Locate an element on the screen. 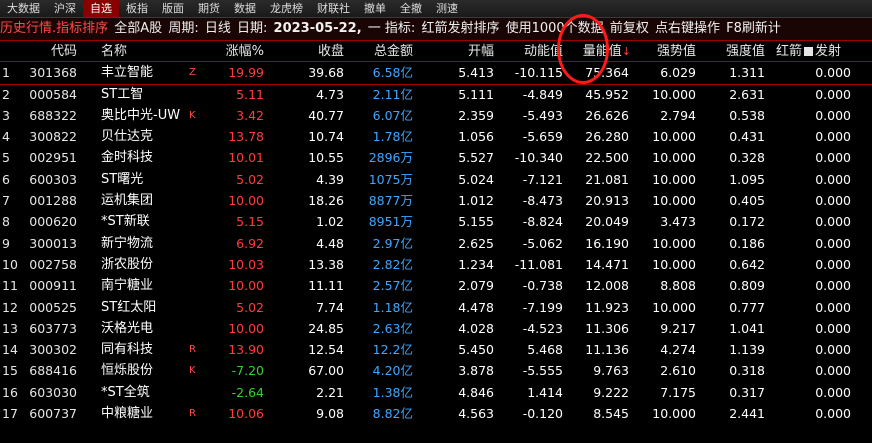 The height and width of the screenshot is (443, 872). header-close: 收盘 is located at coordinates (312, 51).